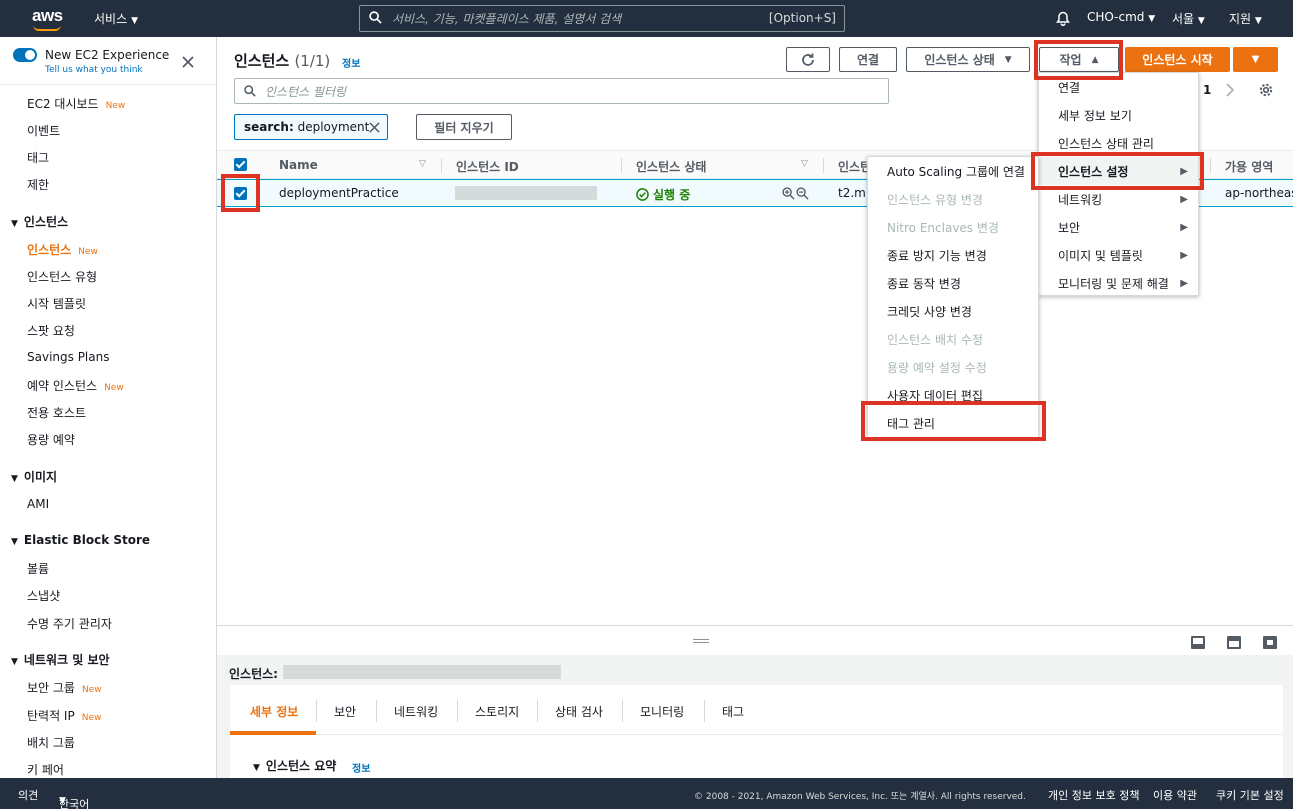  Describe the element at coordinates (868, 59) in the screenshot. I see `connect-button: 연결` at that location.